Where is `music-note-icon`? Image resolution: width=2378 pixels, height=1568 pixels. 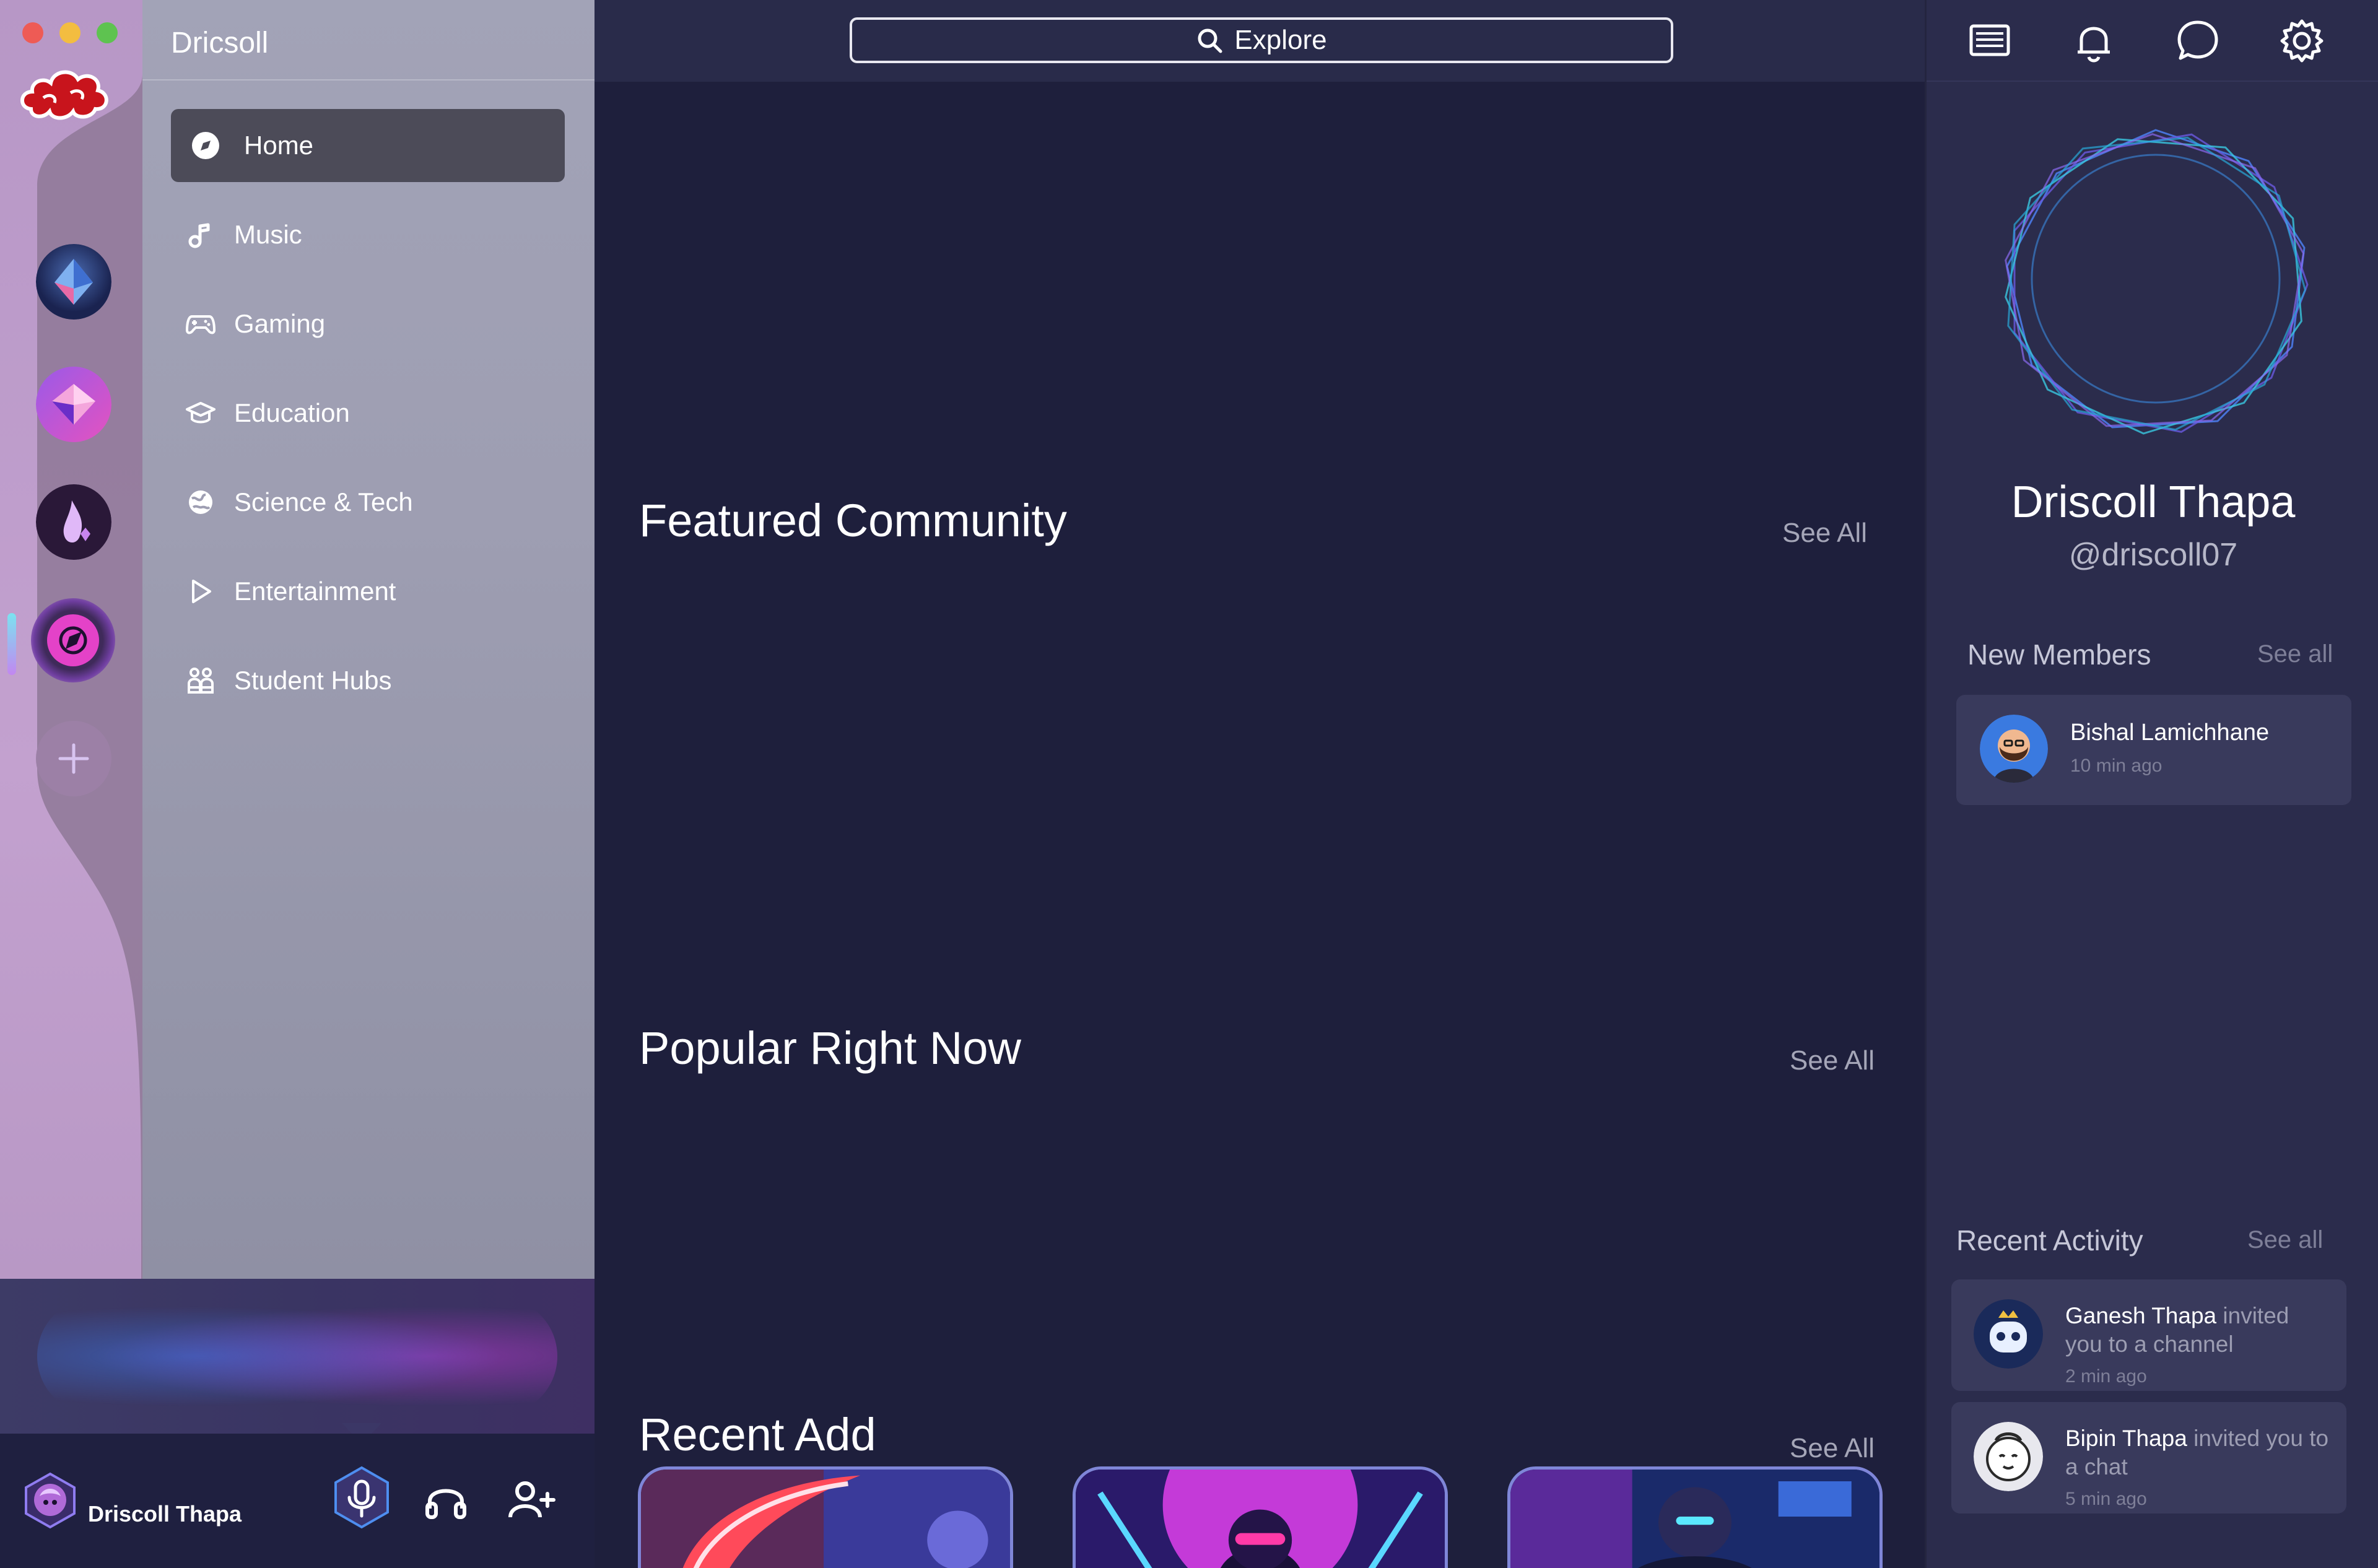
music-note-icon is located at coordinates (200, 235).